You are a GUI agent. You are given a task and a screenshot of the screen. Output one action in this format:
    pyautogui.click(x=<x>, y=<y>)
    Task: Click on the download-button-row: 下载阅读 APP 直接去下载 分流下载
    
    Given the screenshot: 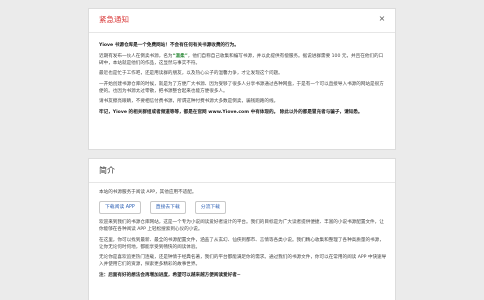 What is the action you would take?
    pyautogui.click(x=243, y=207)
    